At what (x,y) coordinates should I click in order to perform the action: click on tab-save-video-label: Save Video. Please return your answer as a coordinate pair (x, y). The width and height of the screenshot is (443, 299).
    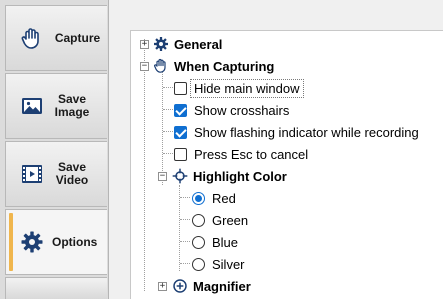
    Looking at the image, I should click on (72, 173).